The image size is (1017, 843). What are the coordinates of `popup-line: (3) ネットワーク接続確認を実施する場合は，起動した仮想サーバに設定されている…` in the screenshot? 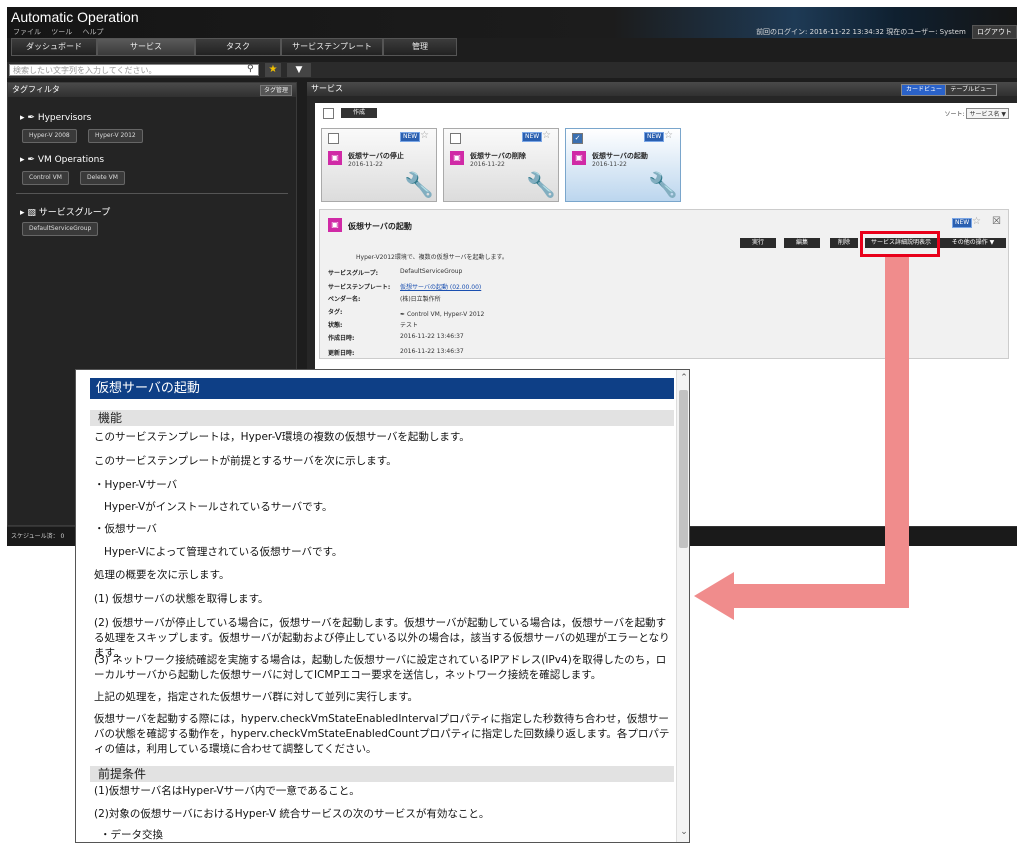 It's located at (380, 667).